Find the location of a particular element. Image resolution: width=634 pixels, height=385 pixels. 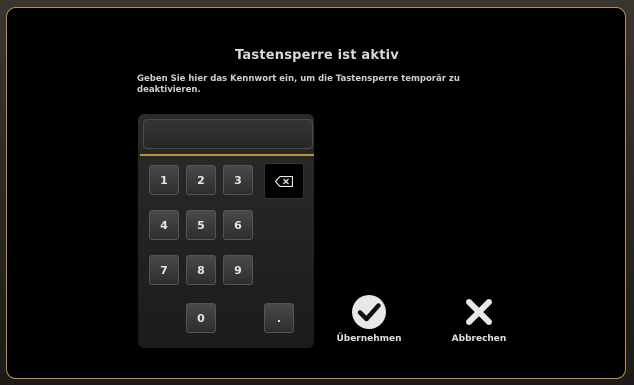

key-3: 3 is located at coordinates (238, 180).